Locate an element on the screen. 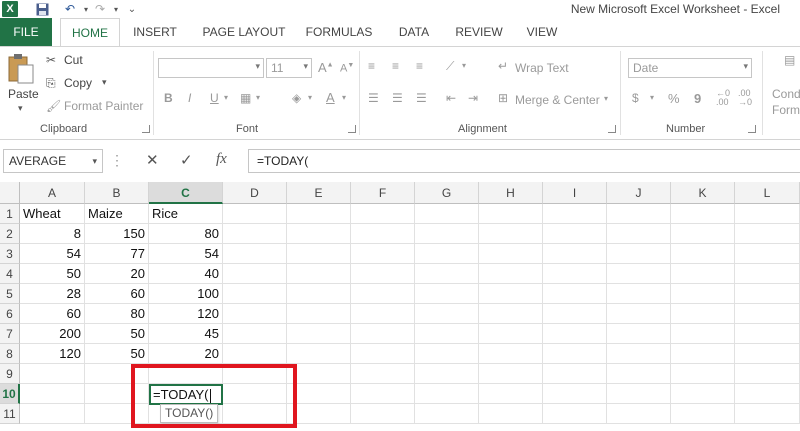 Image resolution: width=800 pixels, height=431 pixels. column-header-g: G is located at coordinates (447, 193).